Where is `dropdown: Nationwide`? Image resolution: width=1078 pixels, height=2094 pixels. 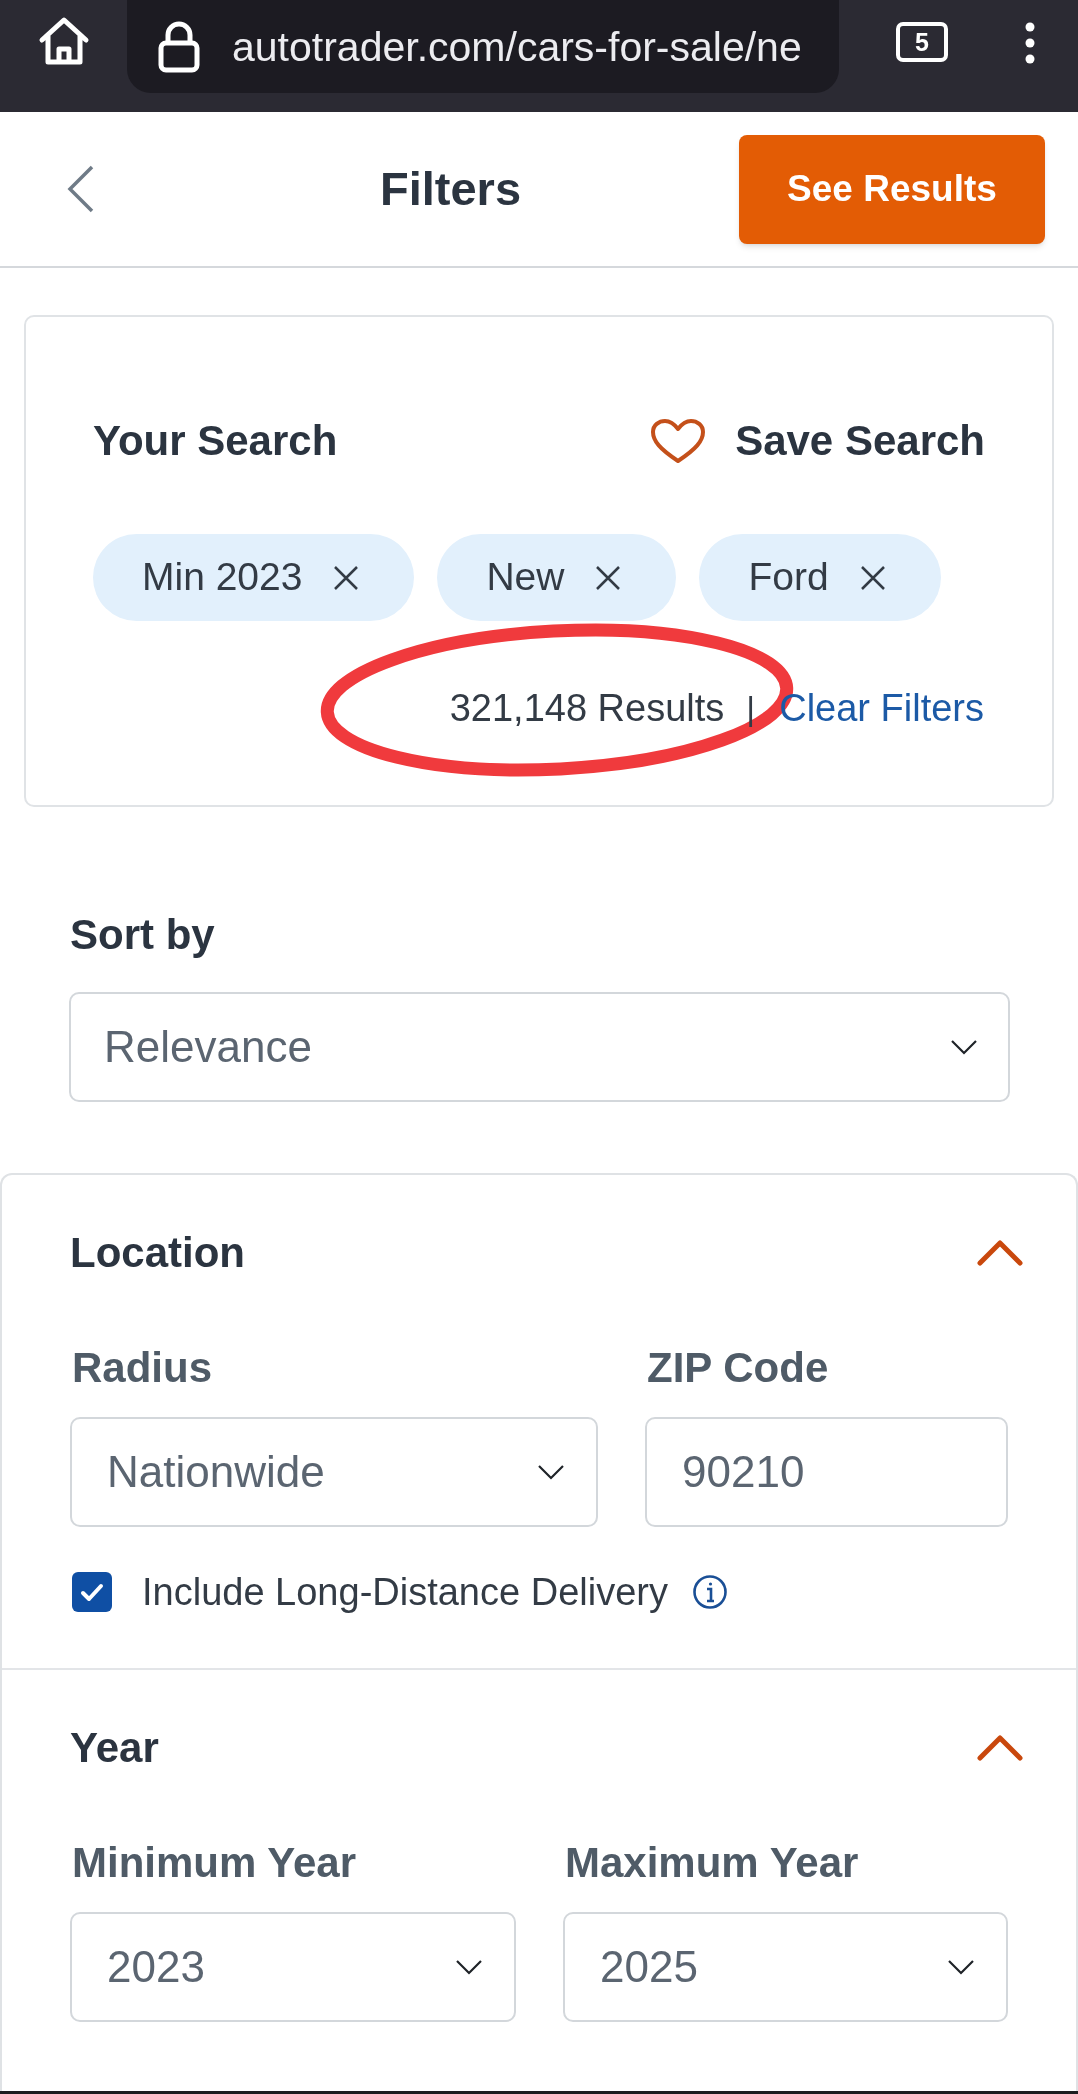 dropdown: Nationwide is located at coordinates (334, 1472).